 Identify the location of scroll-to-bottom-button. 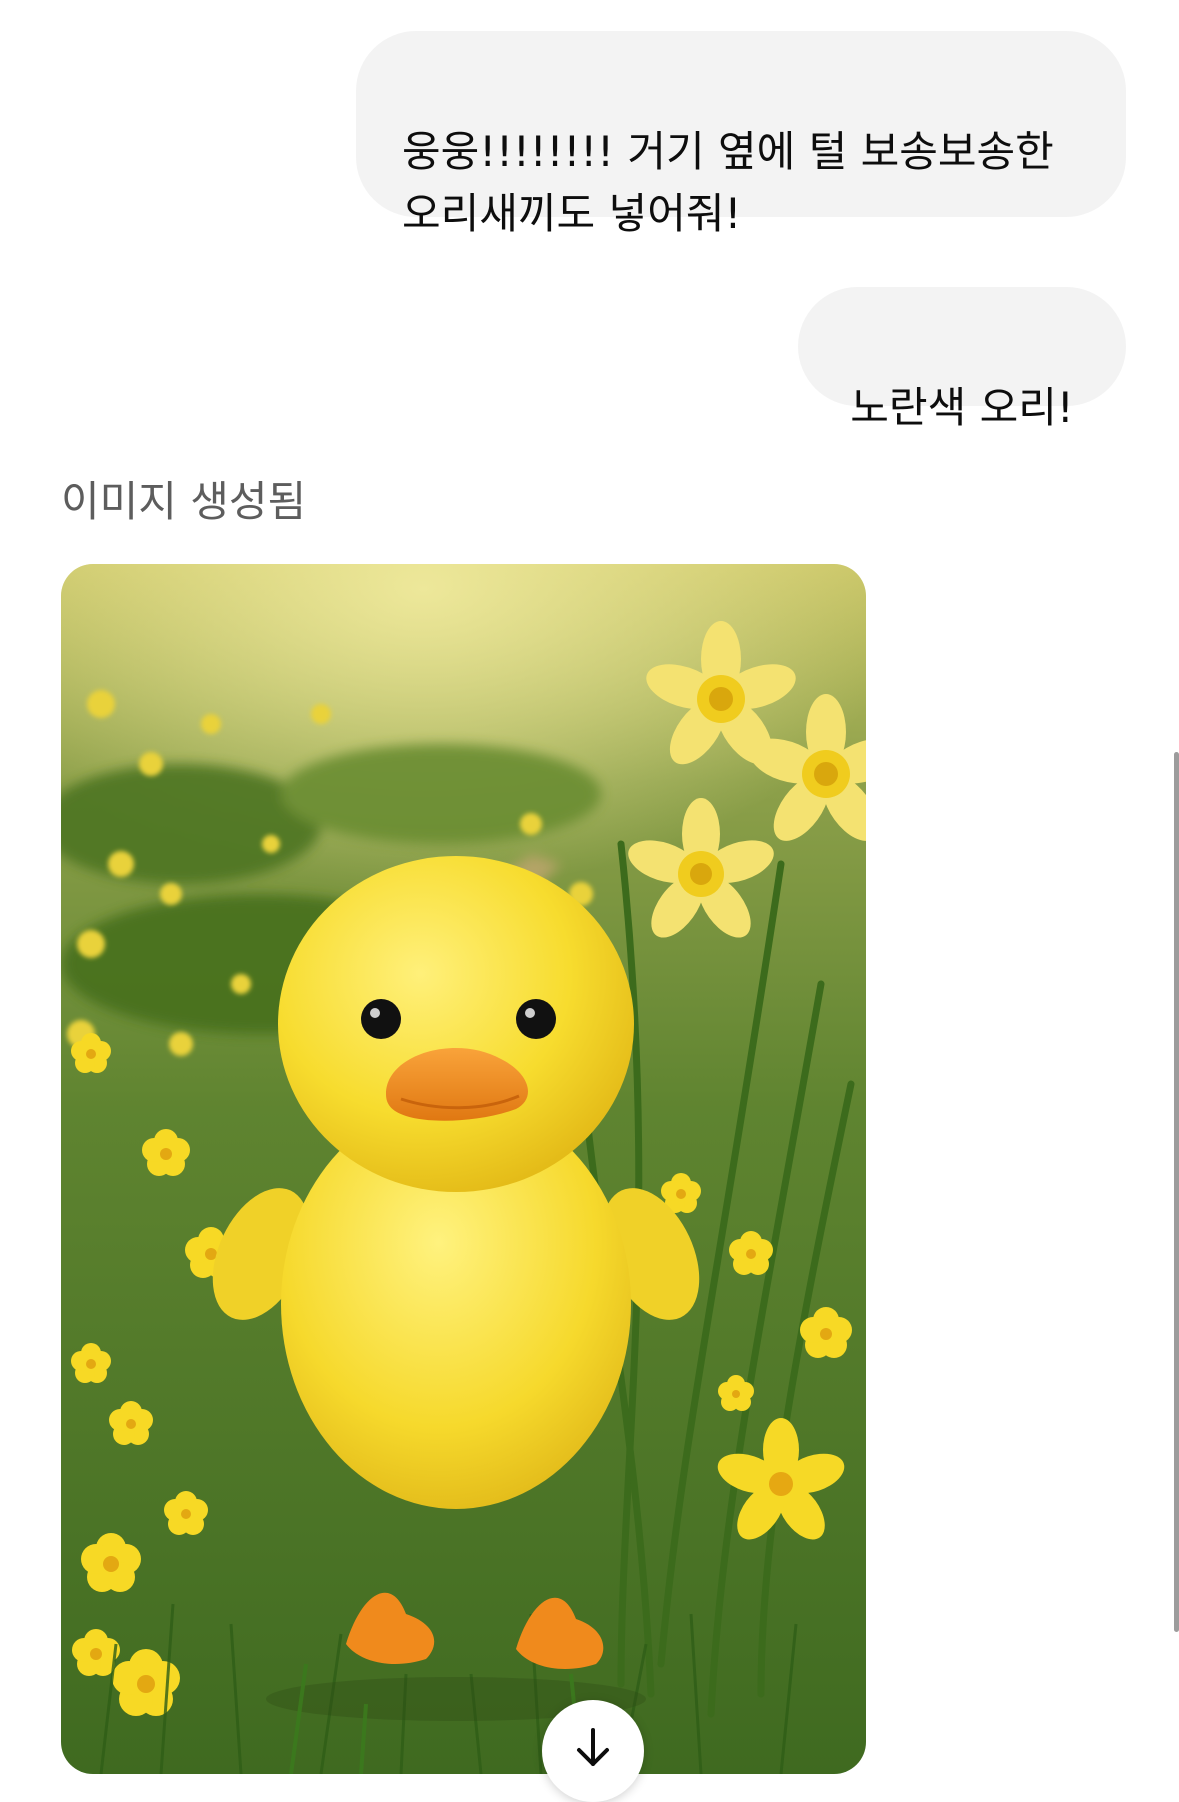
(593, 1751).